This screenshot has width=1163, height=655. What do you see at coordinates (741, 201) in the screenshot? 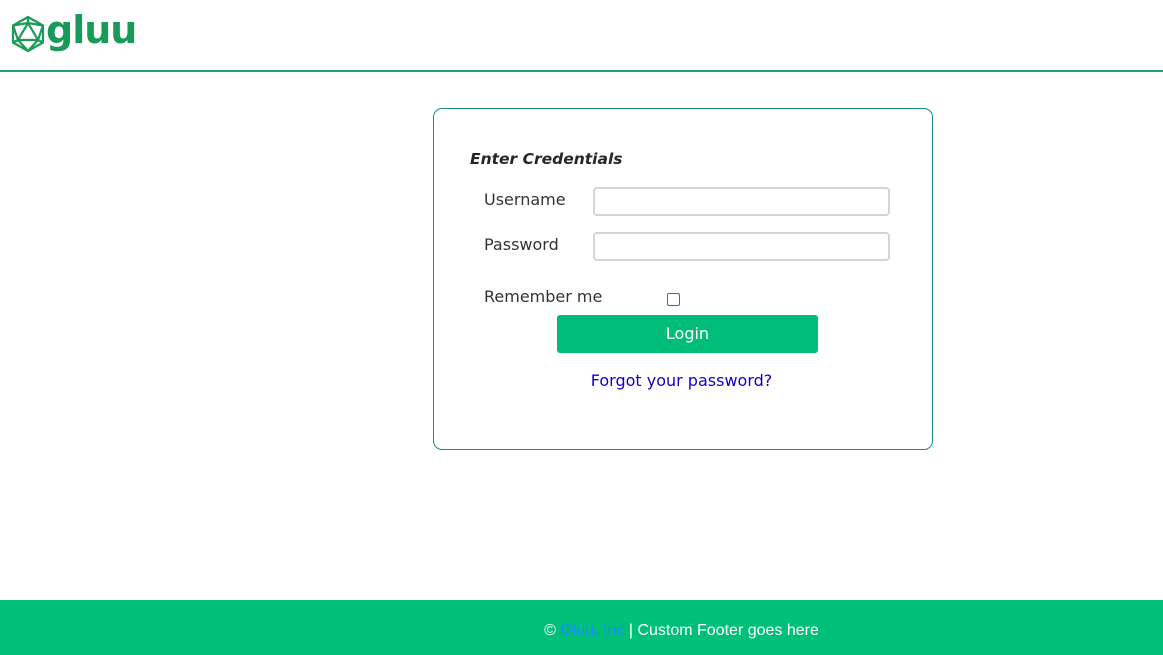
I see `username-input` at bounding box center [741, 201].